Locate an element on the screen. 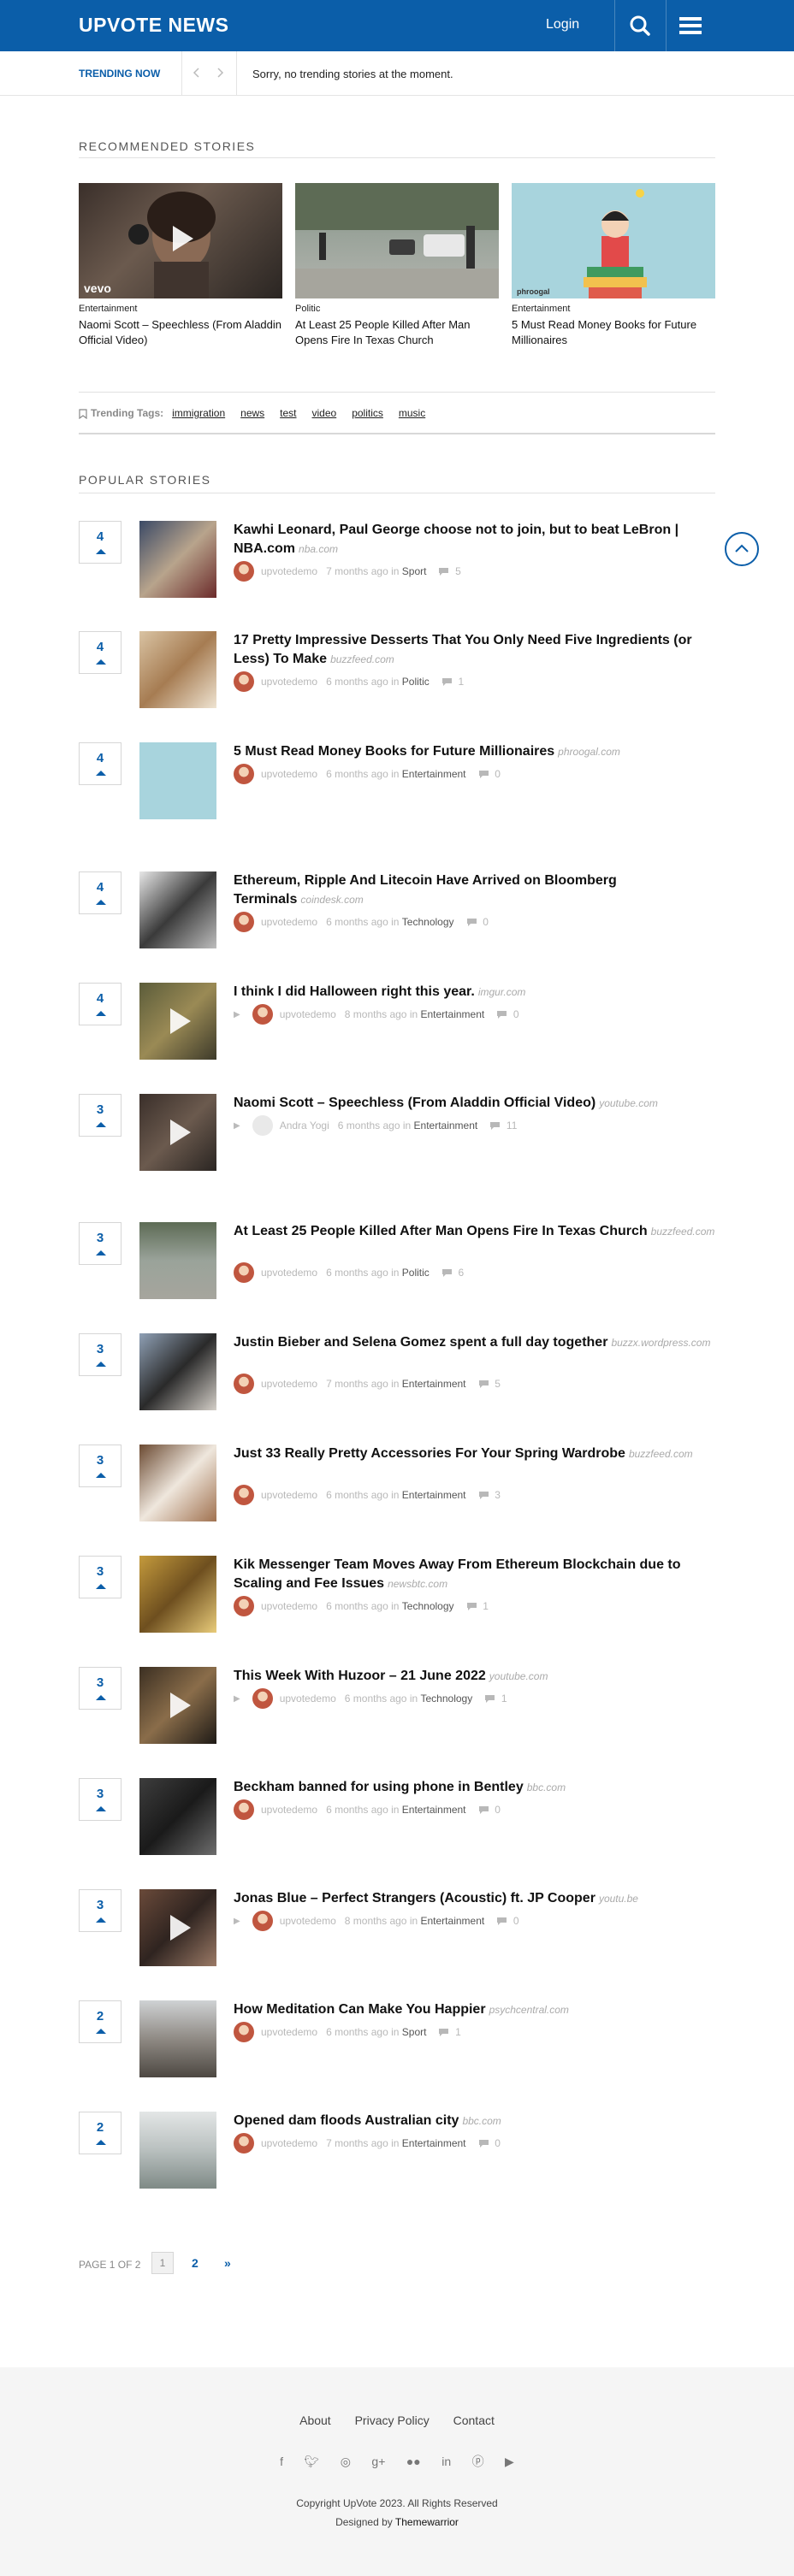 The image size is (794, 2576). tag-link: immigration is located at coordinates (198, 413).